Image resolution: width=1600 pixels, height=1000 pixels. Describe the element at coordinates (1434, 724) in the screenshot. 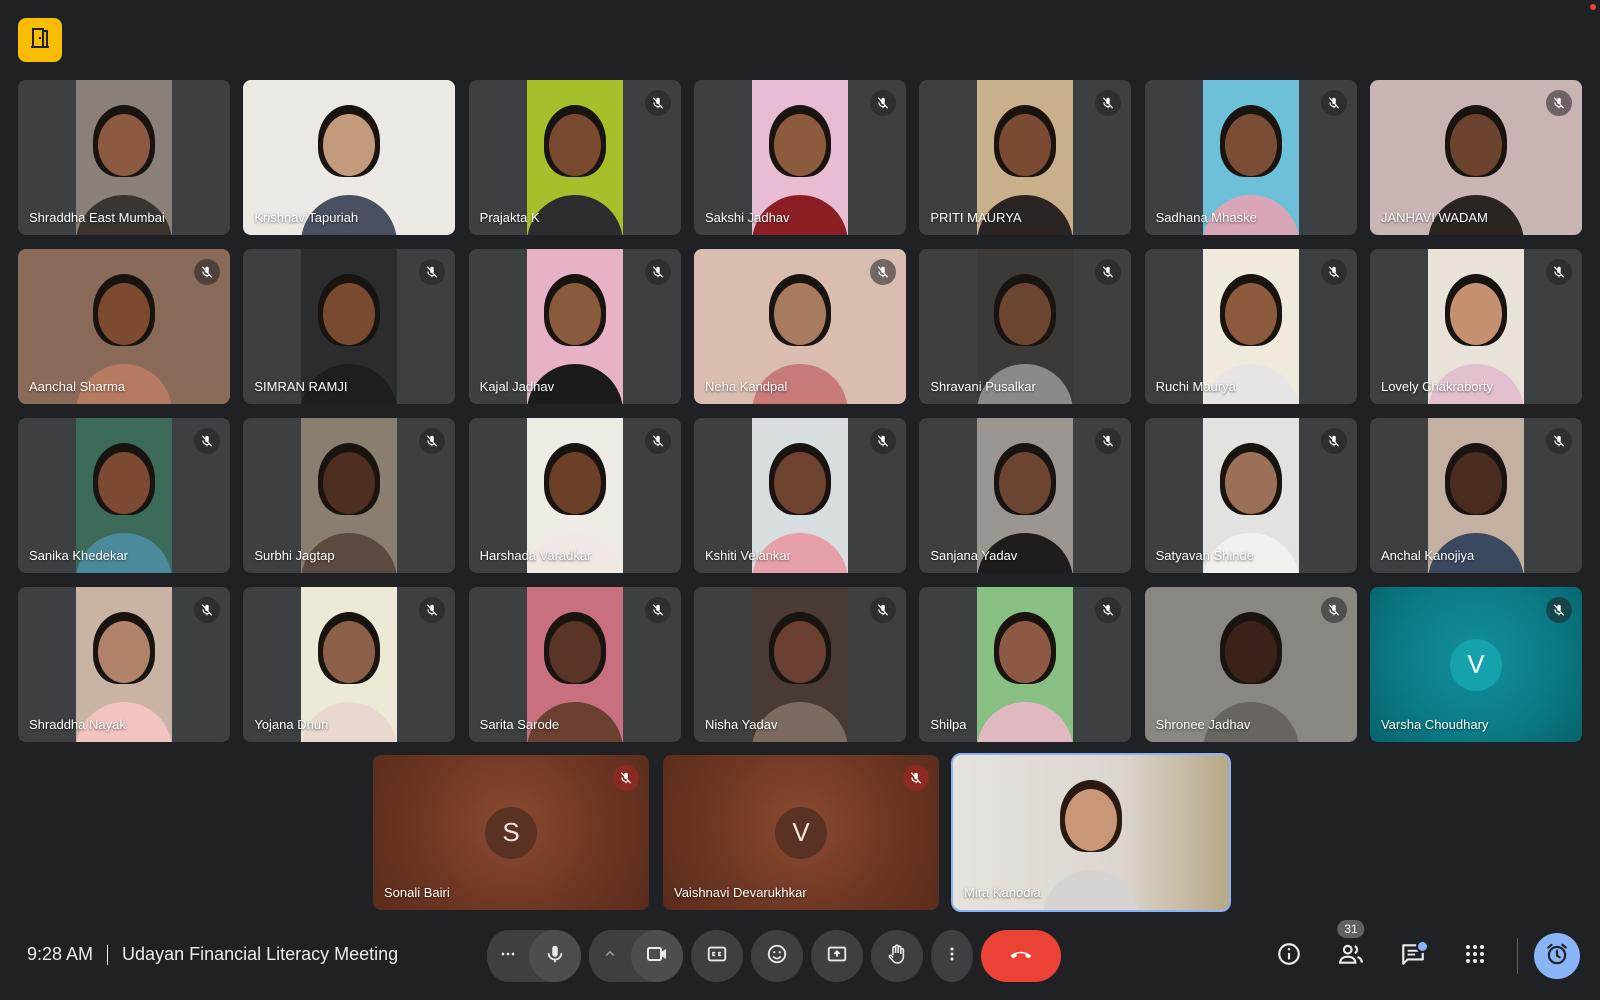

I see `participant-name: Varsha Choudhary` at that location.